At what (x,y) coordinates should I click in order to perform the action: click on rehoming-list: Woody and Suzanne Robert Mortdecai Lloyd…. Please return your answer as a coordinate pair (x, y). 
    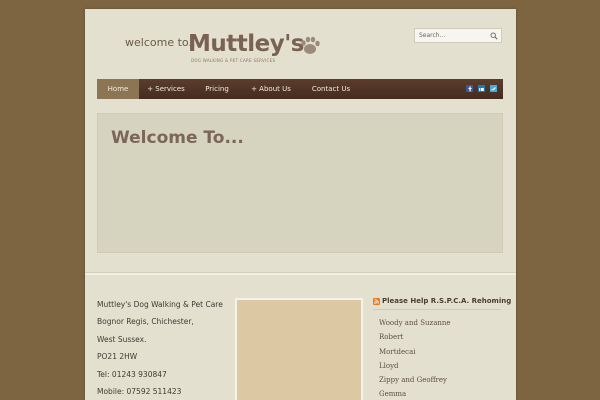
    Looking at the image, I should click on (415, 358).